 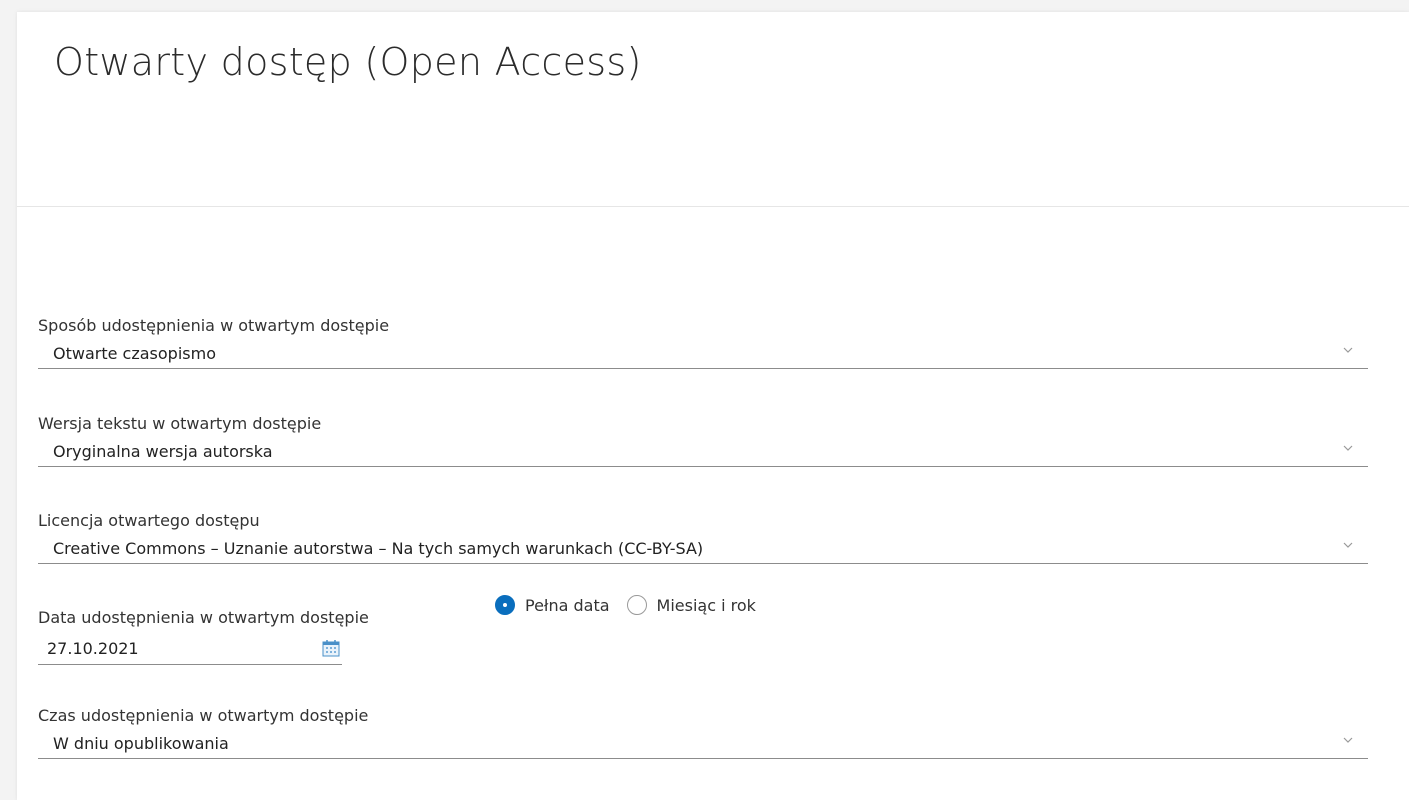 I want to click on radio-checked-icon, so click(x=505, y=605).